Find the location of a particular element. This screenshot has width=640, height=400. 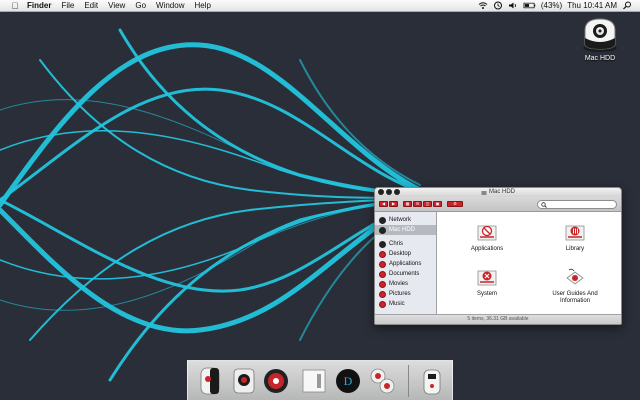

cover-flow-button: ▣ is located at coordinates (437, 204).